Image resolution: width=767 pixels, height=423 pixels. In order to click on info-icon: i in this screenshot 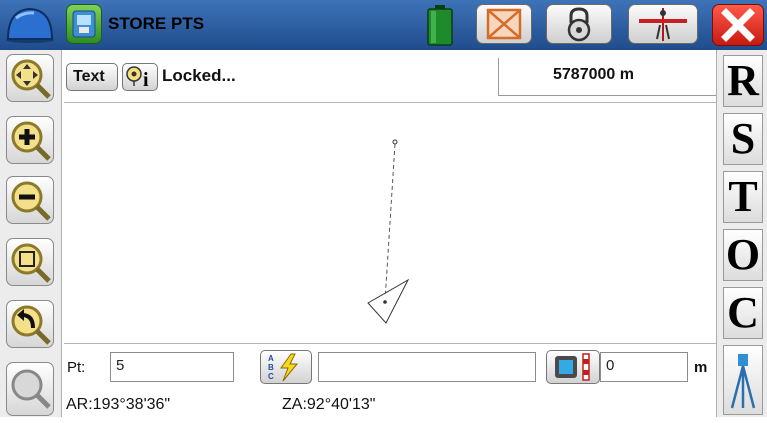, I will do `click(137, 78)`.